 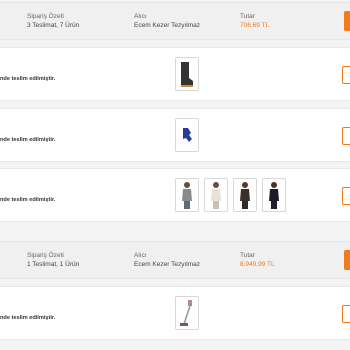 I want to click on amount-value: 8.949,99 TL, so click(x=257, y=264).